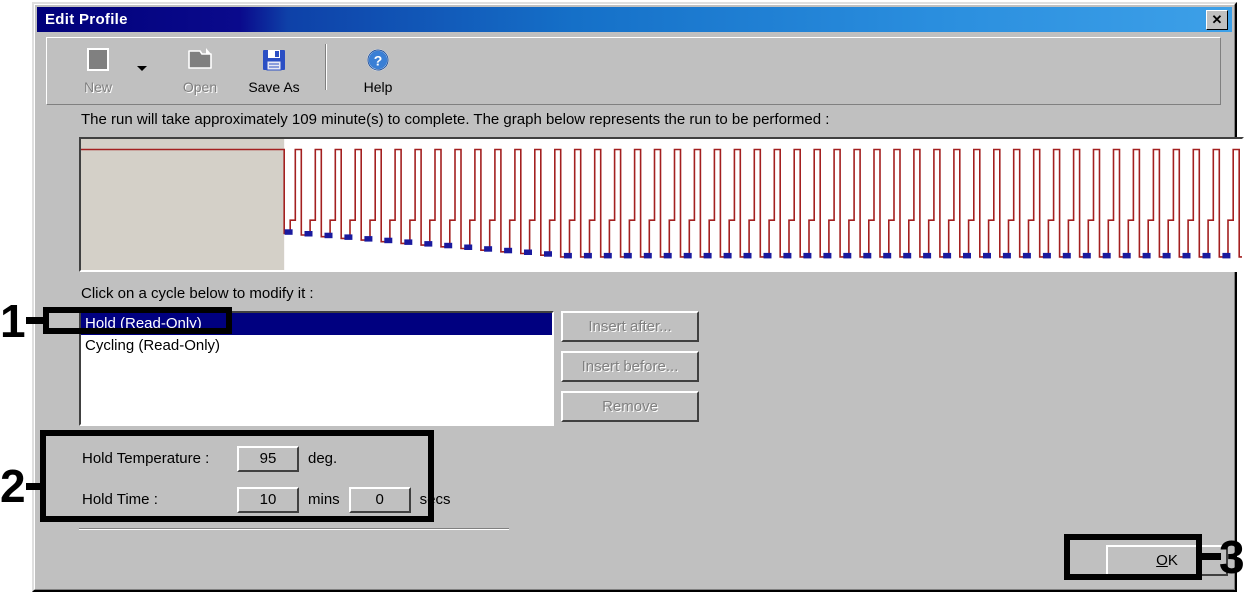  What do you see at coordinates (379, 499) in the screenshot?
I see `hold-seconds-input: 0` at bounding box center [379, 499].